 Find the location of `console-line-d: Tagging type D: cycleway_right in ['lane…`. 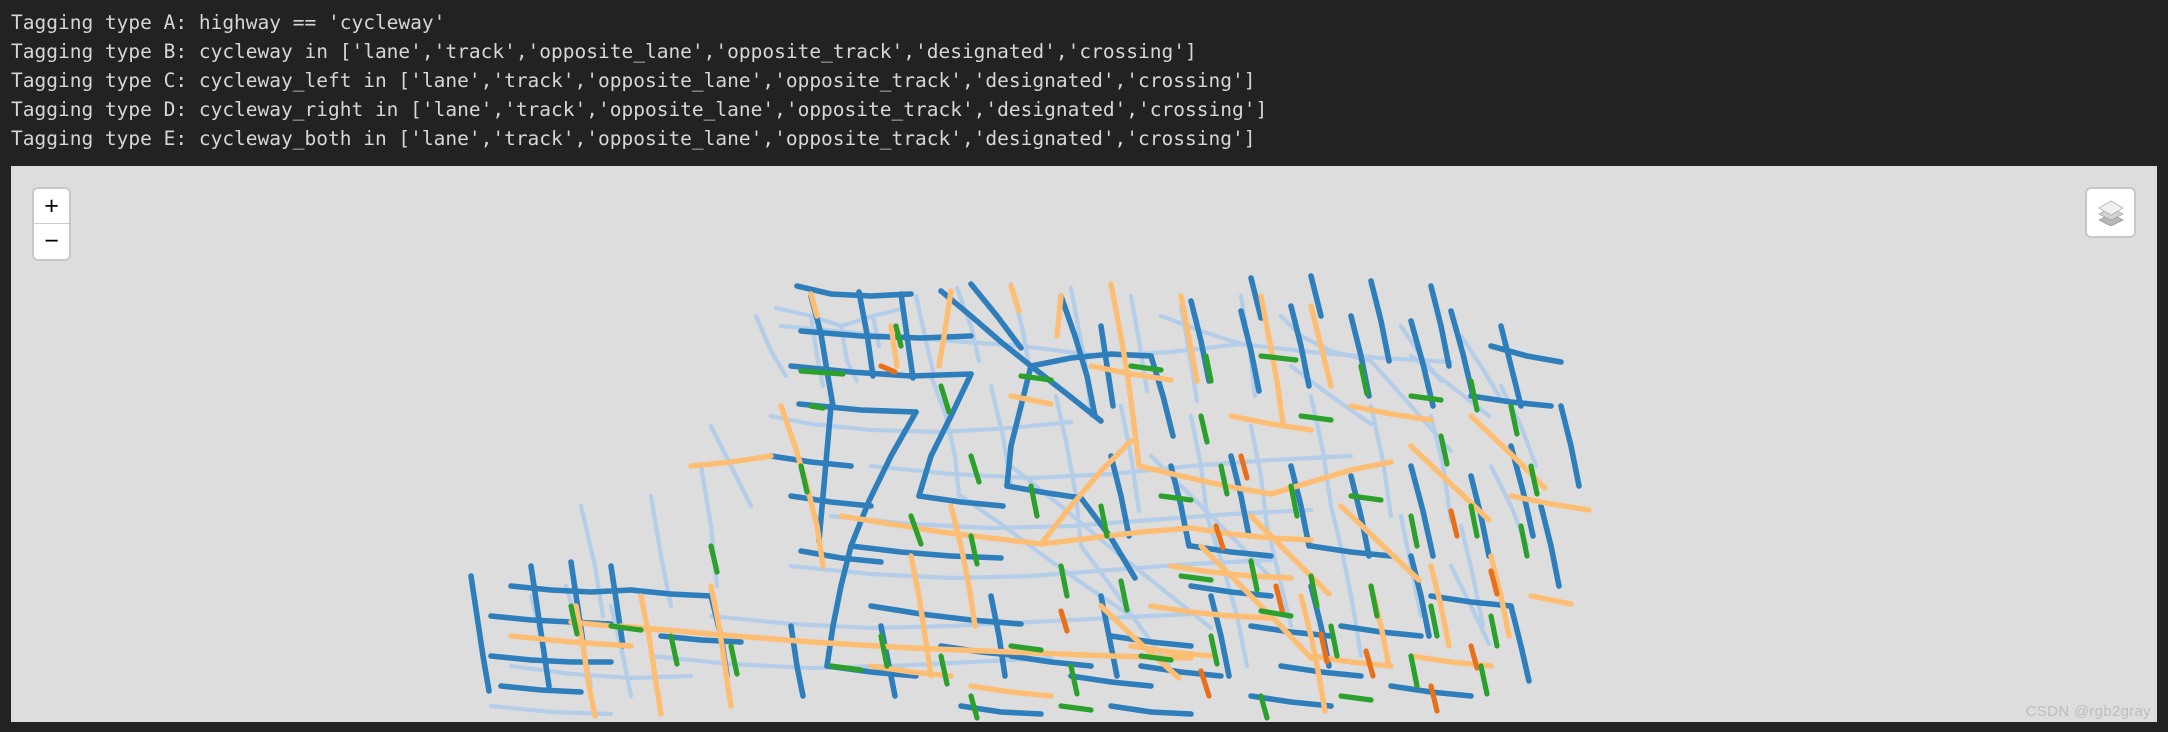

console-line-d: Tagging type D: cycleway_right in ['lane… is located at coordinates (639, 109).